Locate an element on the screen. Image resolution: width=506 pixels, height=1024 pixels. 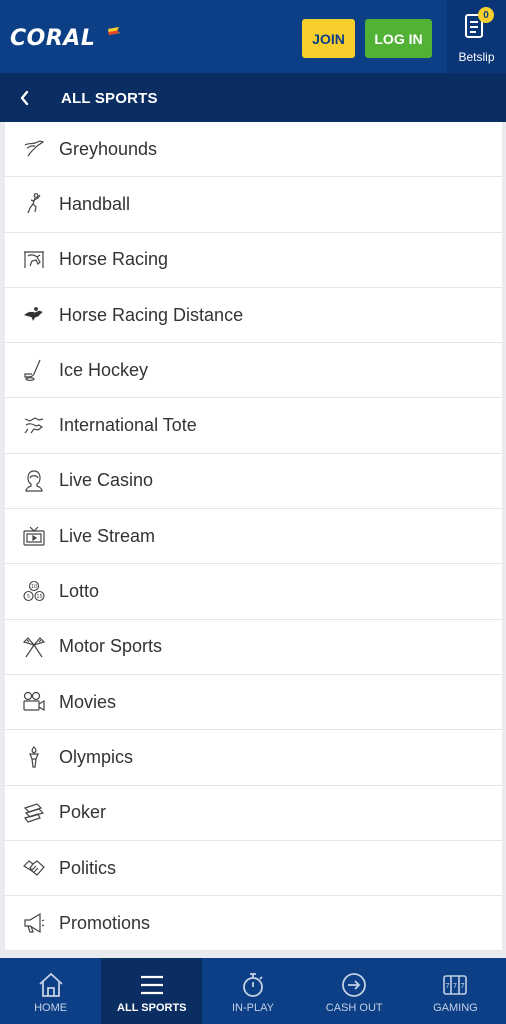
nav-label: HOME is located at coordinates (51, 1008).